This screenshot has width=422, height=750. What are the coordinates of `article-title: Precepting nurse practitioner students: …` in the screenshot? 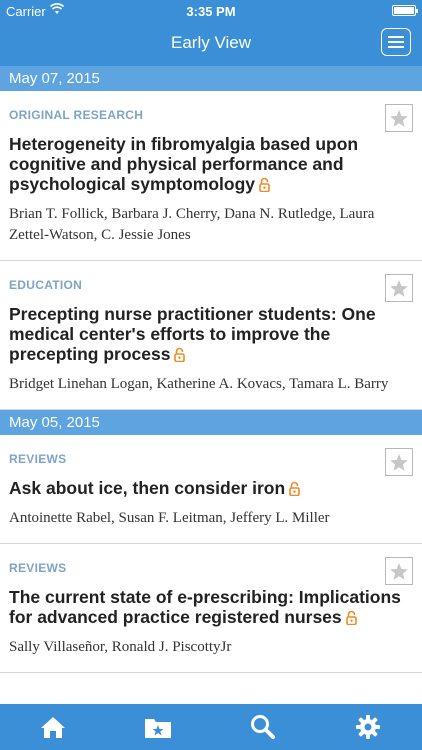 It's located at (192, 334).